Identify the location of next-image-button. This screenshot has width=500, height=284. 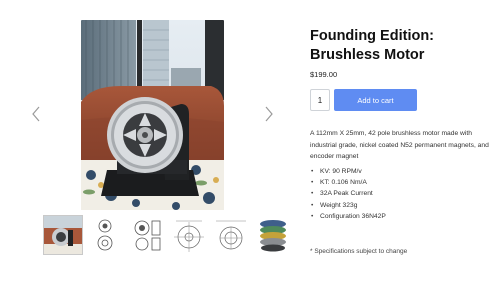
(269, 114).